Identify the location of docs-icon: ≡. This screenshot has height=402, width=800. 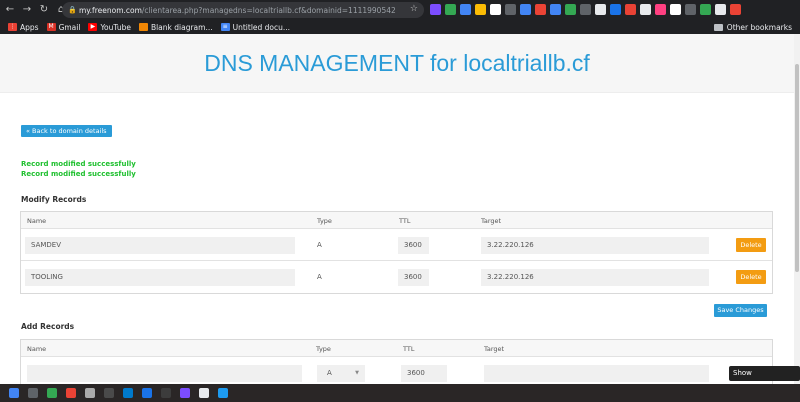
(225, 27).